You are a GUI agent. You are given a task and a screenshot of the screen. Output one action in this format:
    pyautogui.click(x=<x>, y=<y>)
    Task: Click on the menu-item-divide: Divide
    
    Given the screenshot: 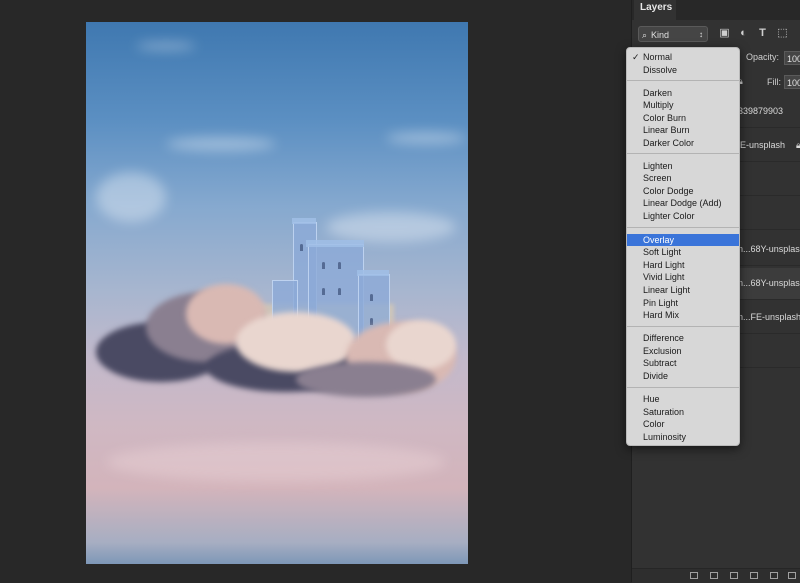 What is the action you would take?
    pyautogui.click(x=683, y=376)
    